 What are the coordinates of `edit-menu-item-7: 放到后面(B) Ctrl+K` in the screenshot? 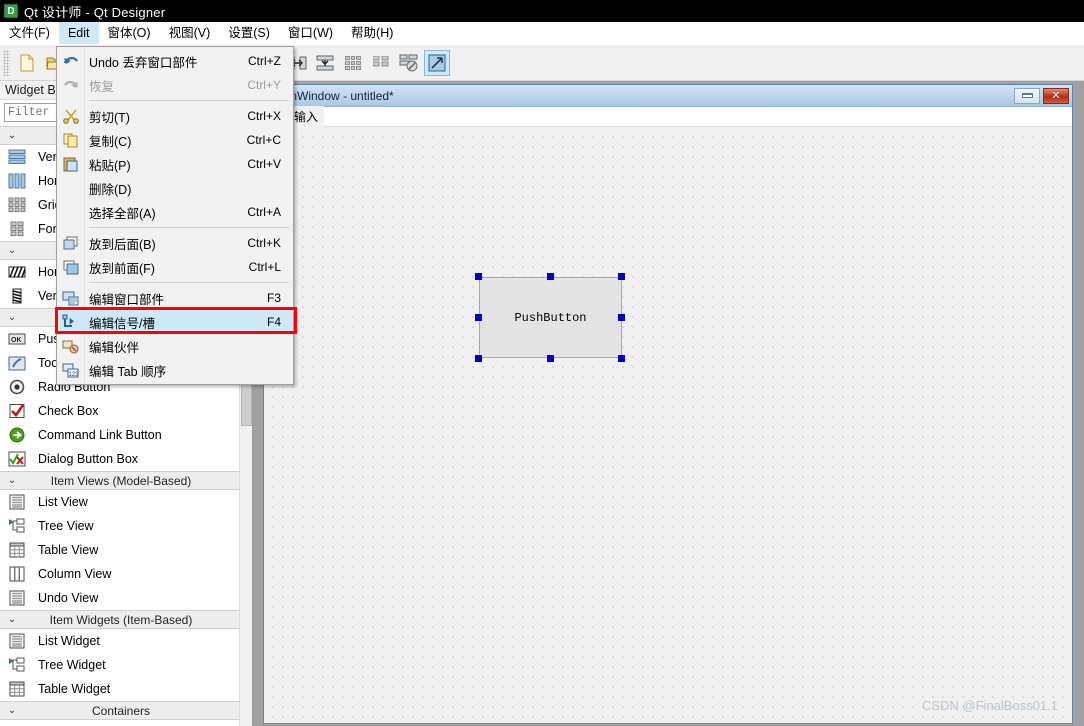 It's located at (175, 243).